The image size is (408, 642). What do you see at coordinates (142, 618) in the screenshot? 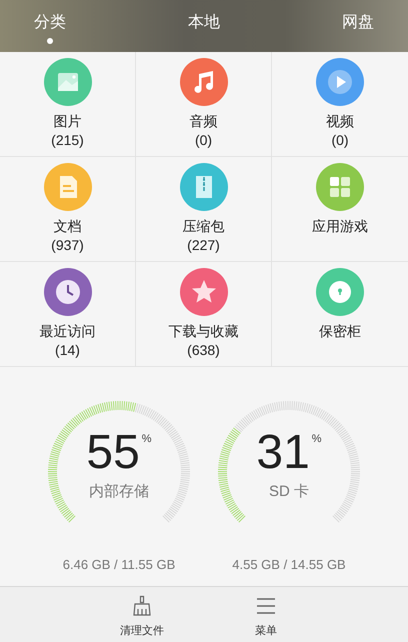
I see `bottom-bar-button: 清理文件` at bounding box center [142, 618].